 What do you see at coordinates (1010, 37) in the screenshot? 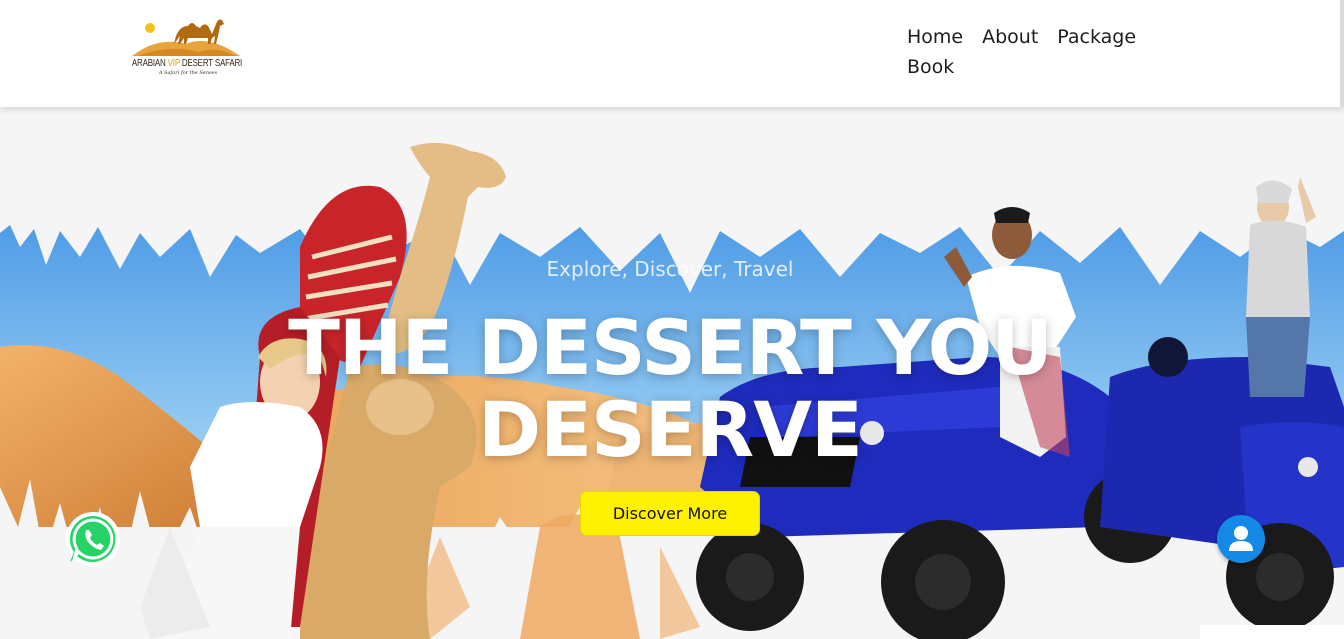
I see `nav-about: About` at bounding box center [1010, 37].